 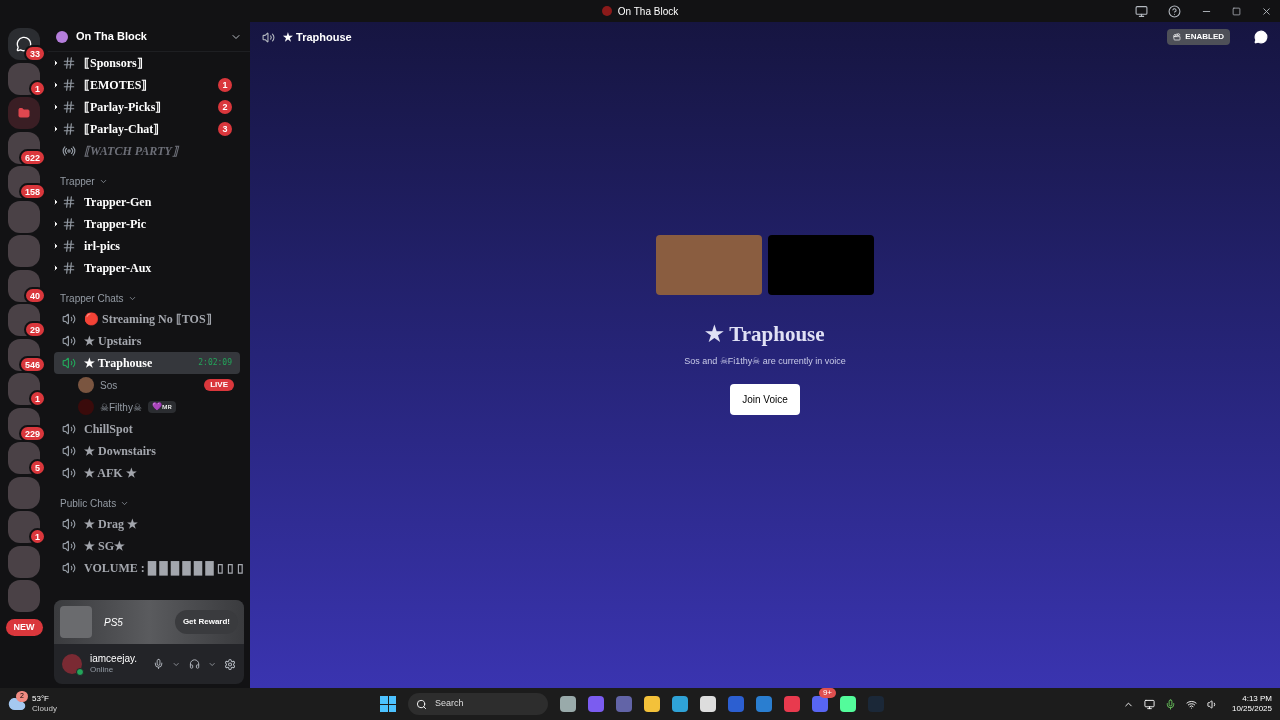 I want to click on call-timer: 2:02:09, so click(x=215, y=363).